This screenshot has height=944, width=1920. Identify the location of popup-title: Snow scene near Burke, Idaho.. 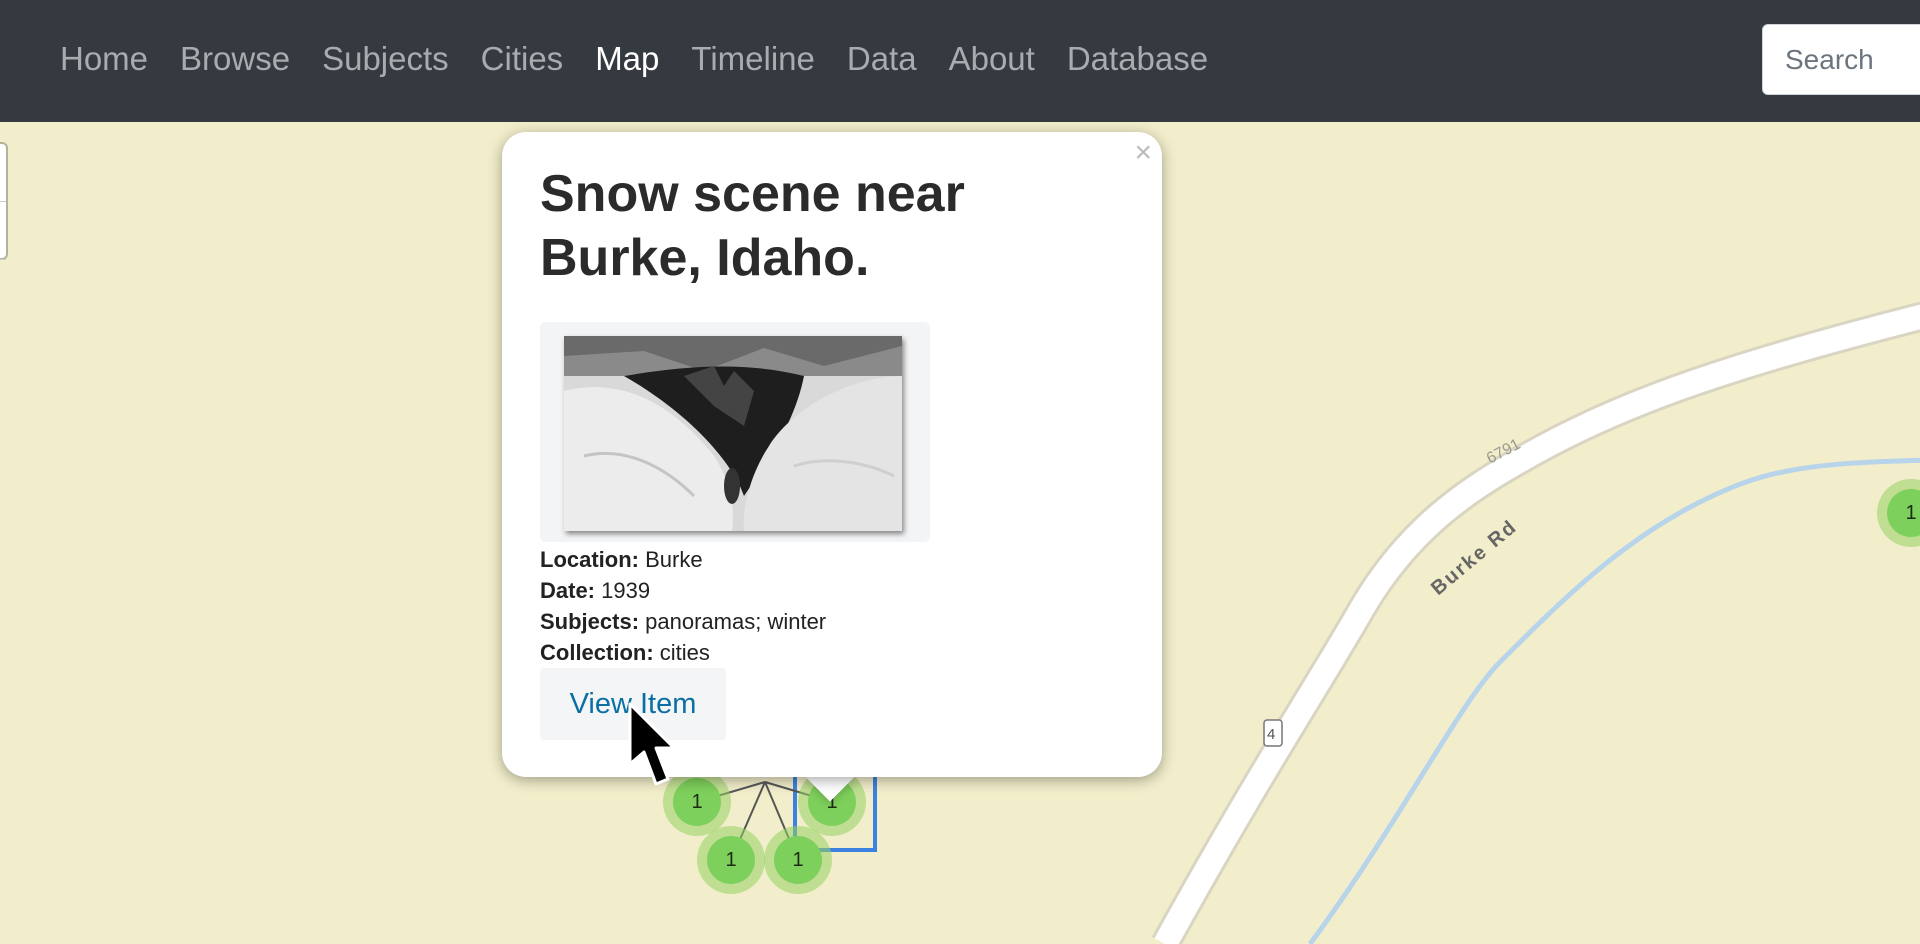
(752, 226).